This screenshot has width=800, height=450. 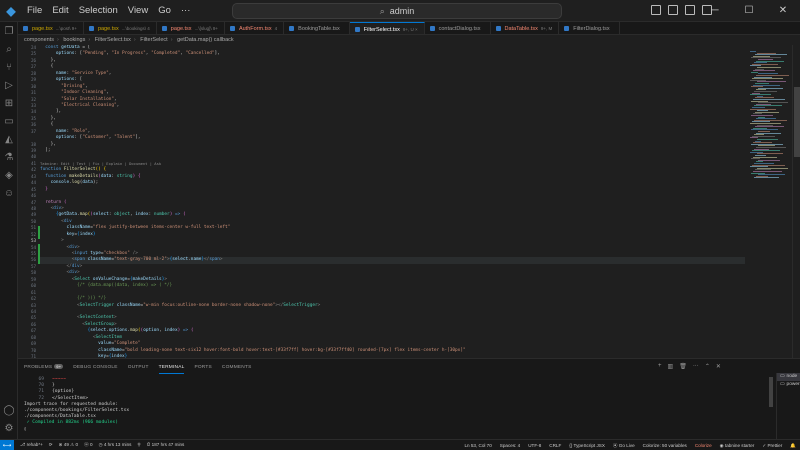 I want to click on panel-tab-ports: PORTS, so click(x=202, y=367).